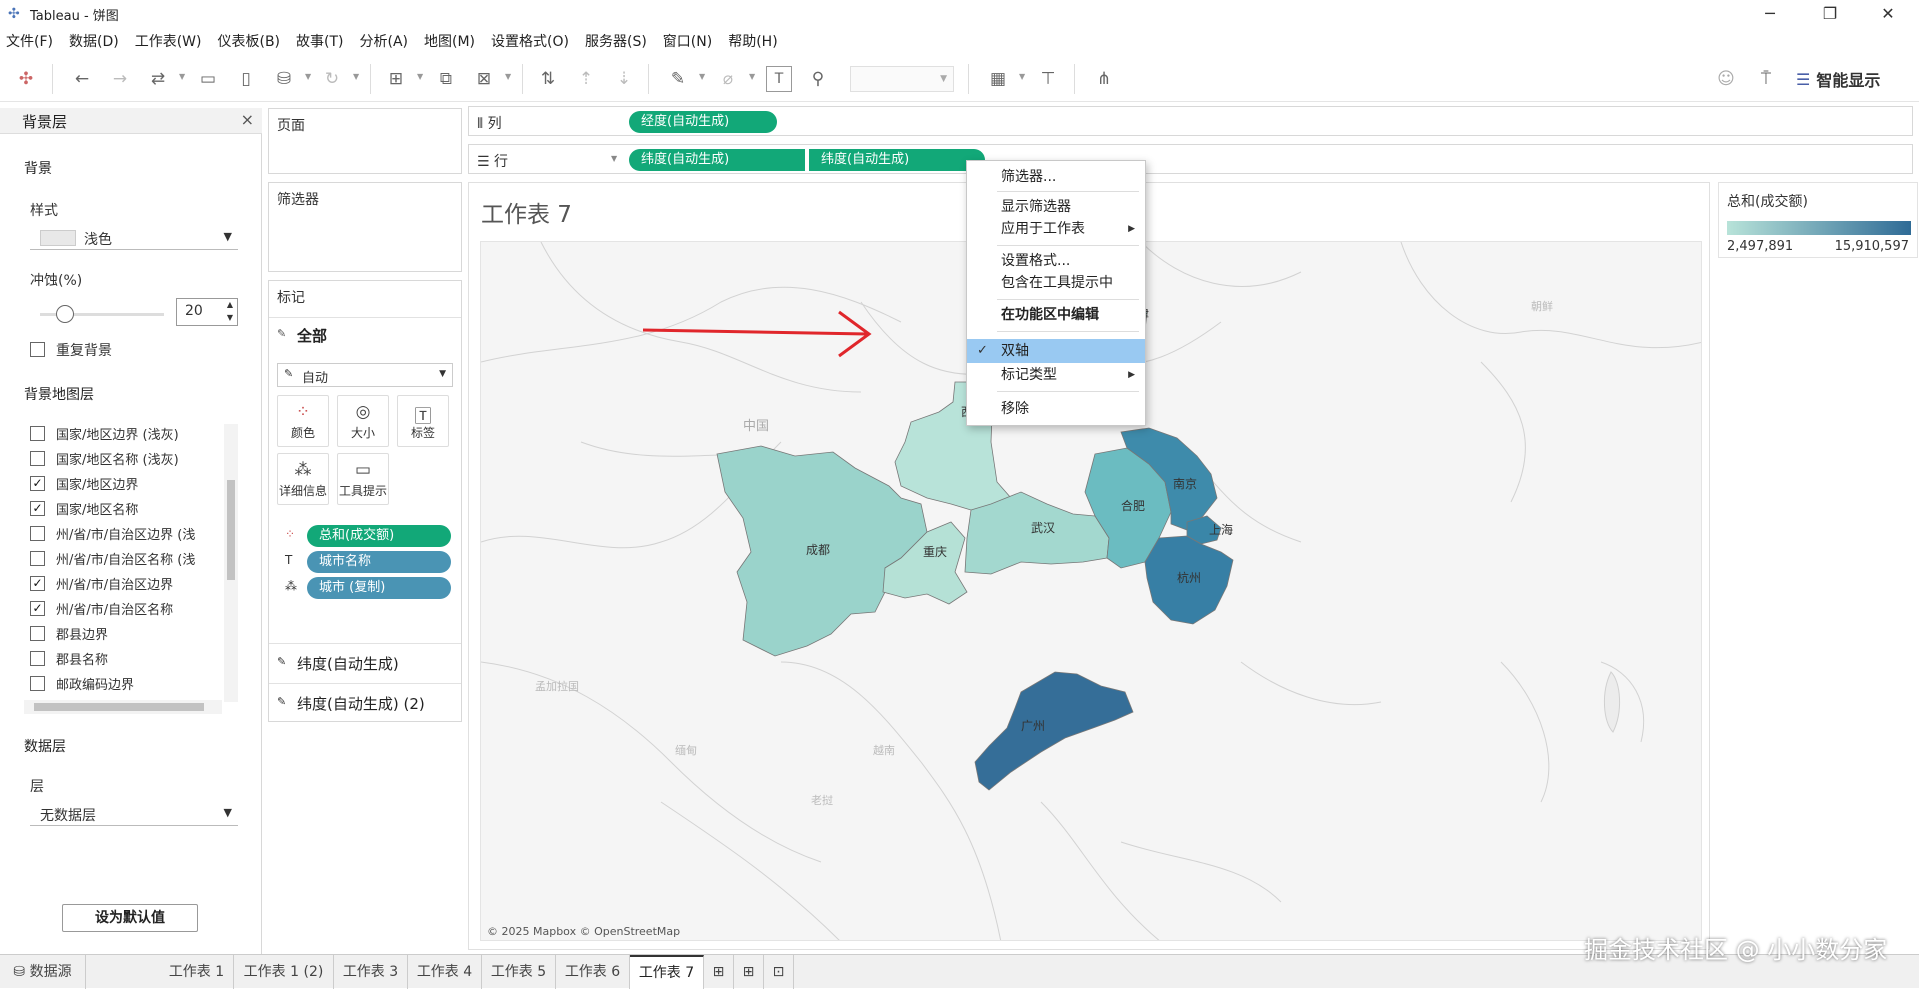  I want to click on tab-sheet-1-2: 工作表 1 (2), so click(284, 972).